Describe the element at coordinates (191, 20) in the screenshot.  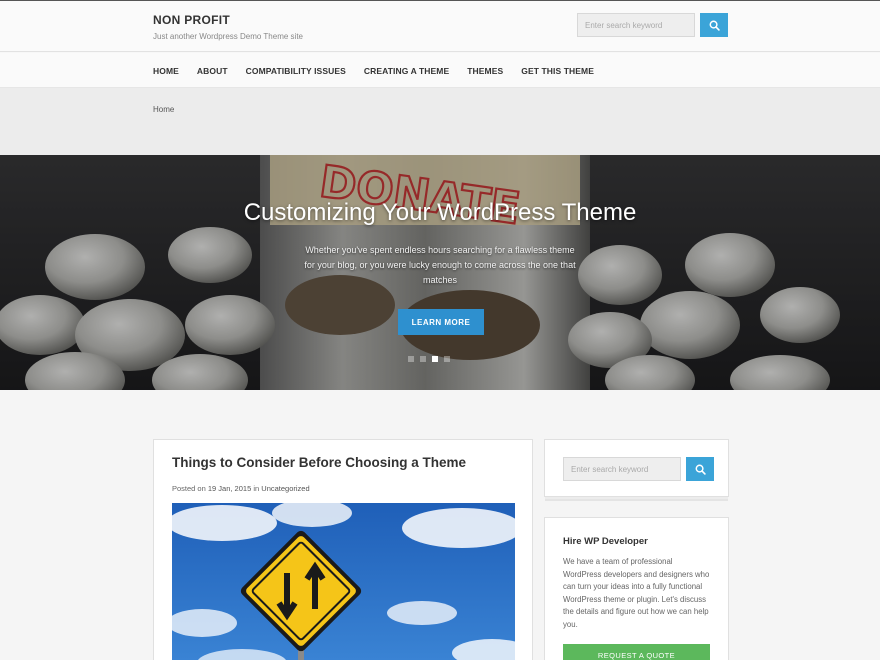
I see `site-title: NON PROFIT` at that location.